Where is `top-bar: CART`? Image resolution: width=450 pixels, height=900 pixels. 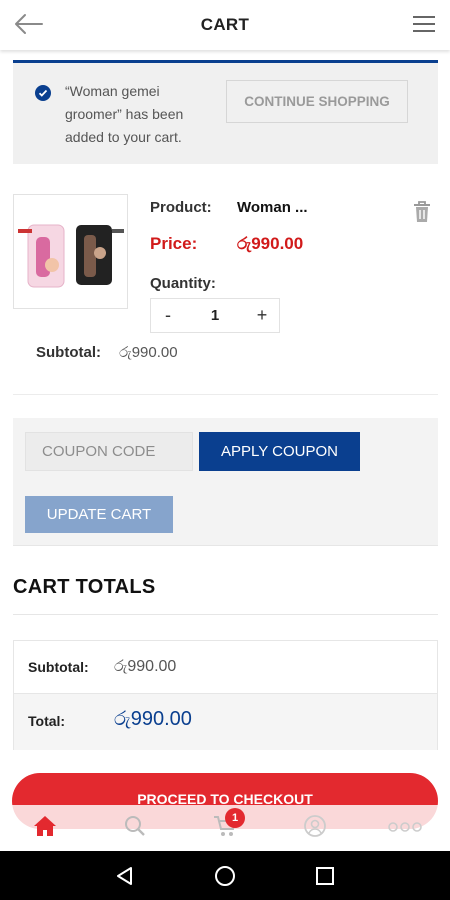
top-bar: CART is located at coordinates (225, 25).